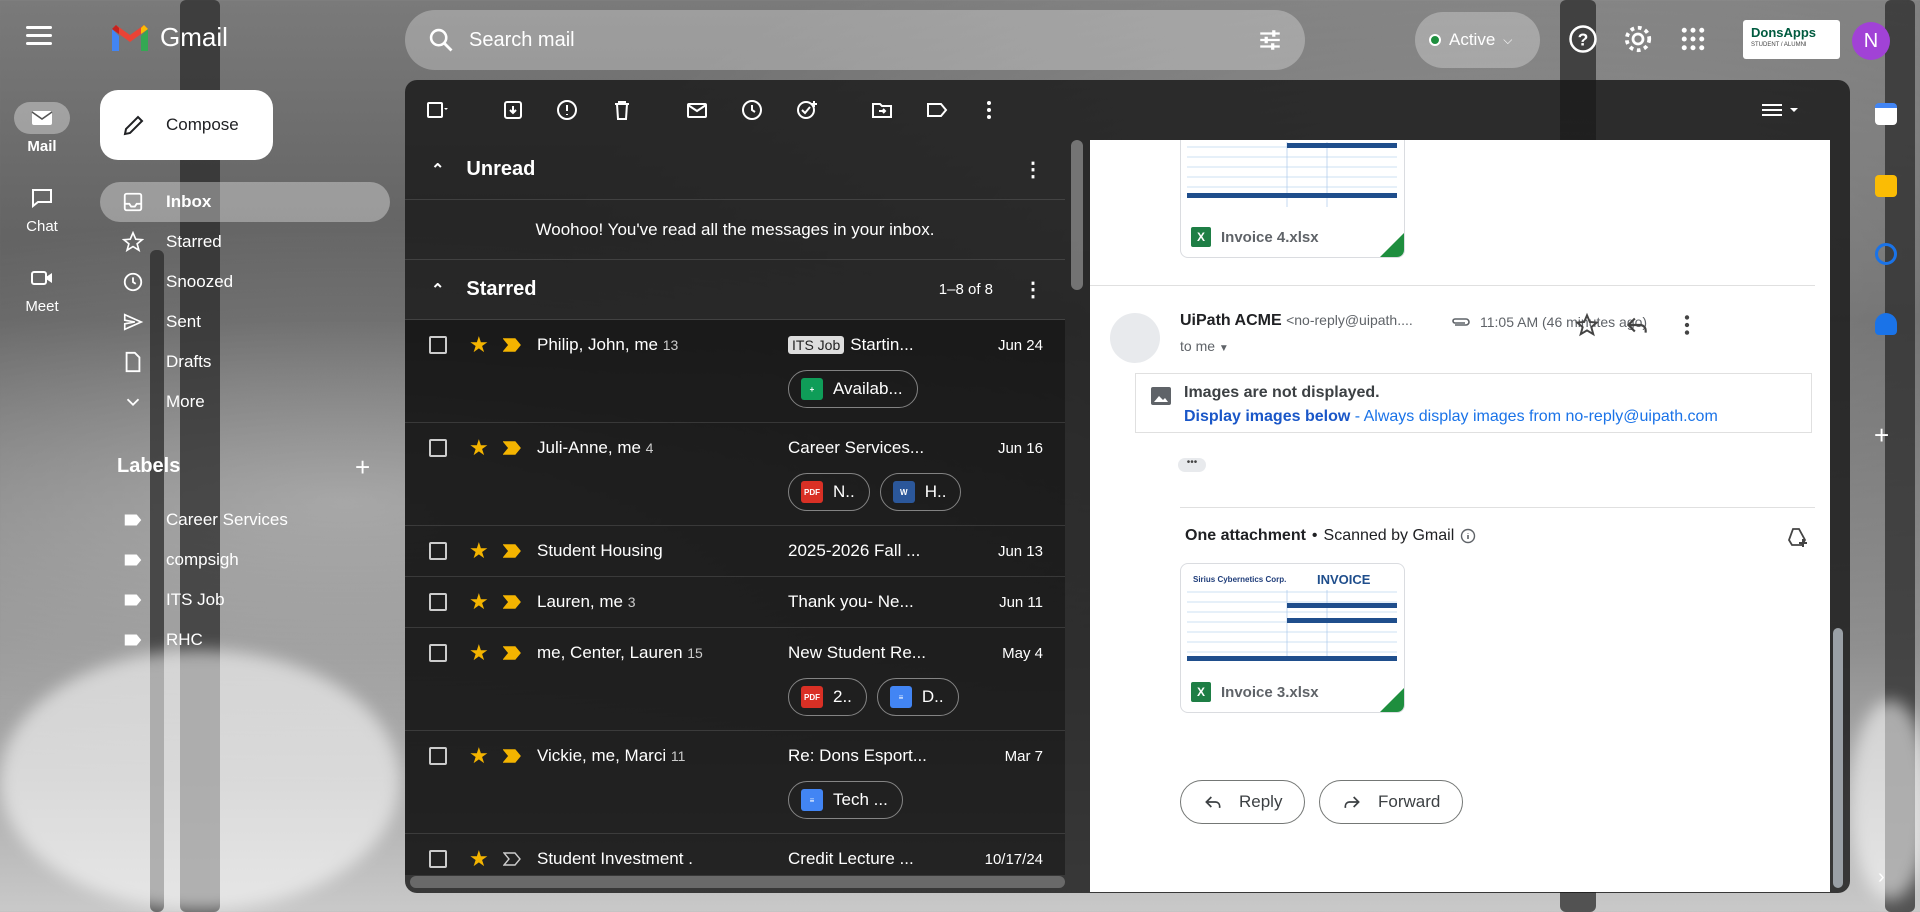  I want to click on nav-item-starred: Starred, so click(245, 242).